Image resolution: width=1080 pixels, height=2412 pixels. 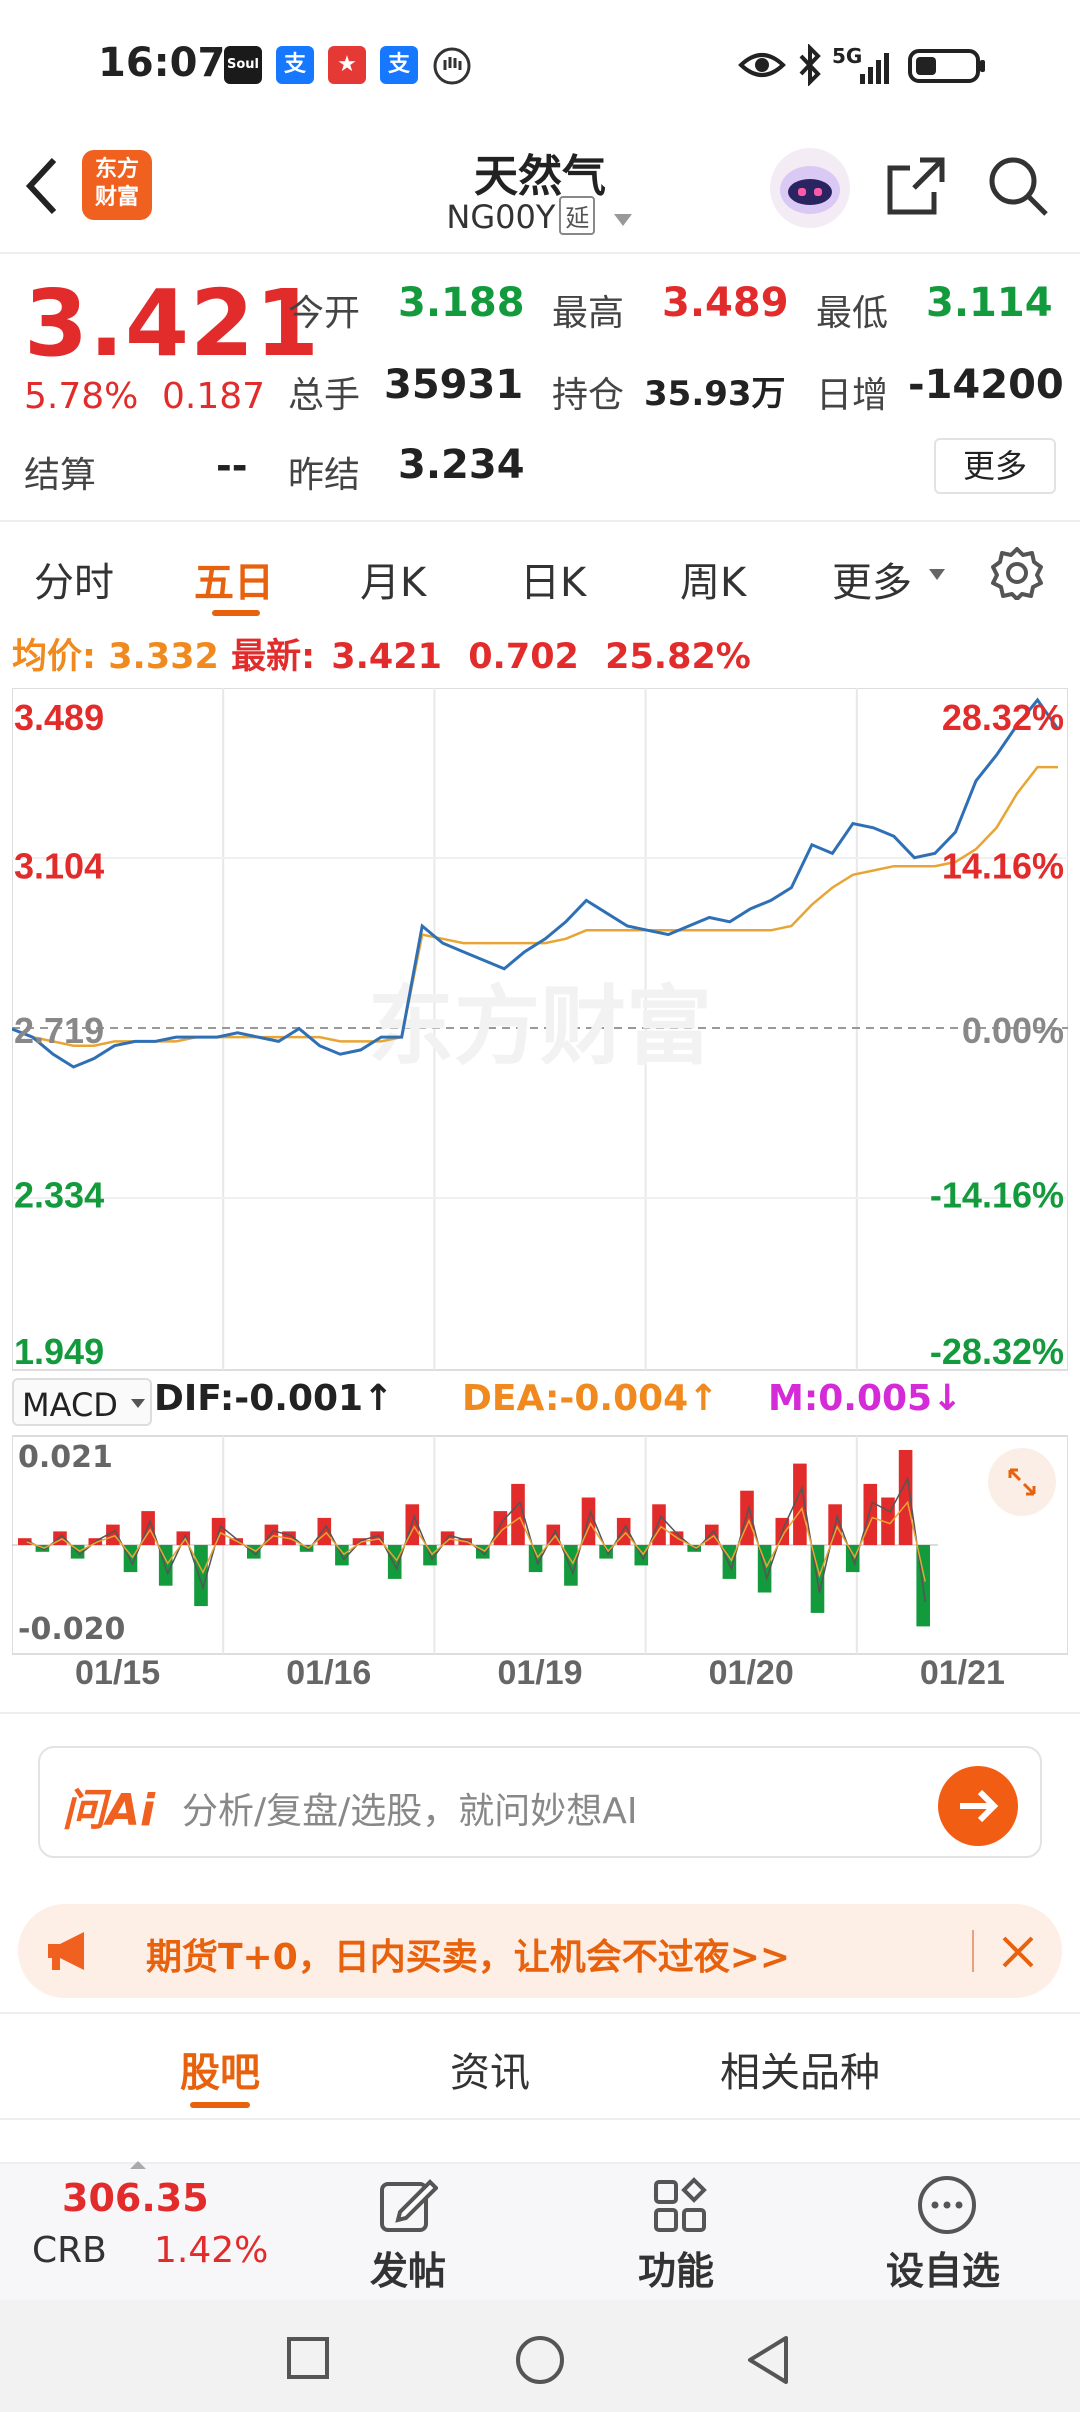 What do you see at coordinates (937, 574) in the screenshot?
I see `dropdown-triangle-icon` at bounding box center [937, 574].